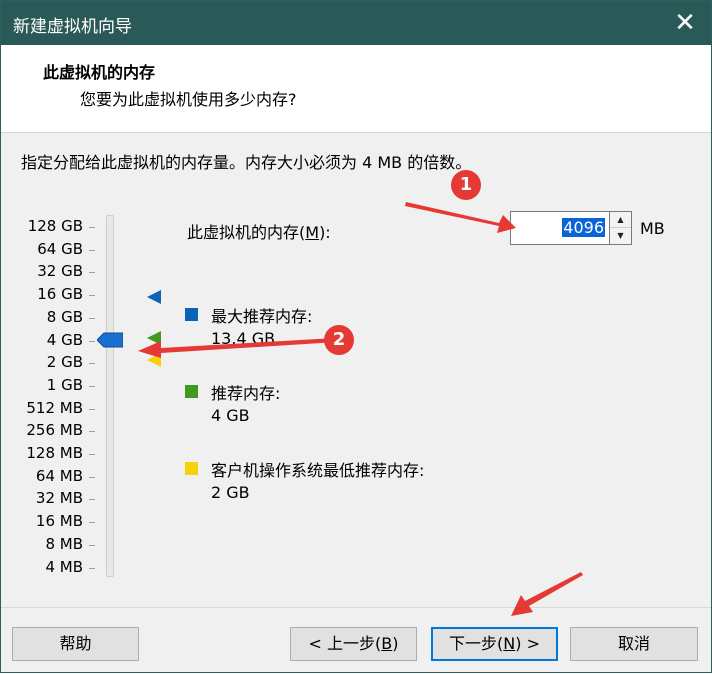 The width and height of the screenshot is (712, 674). I want to click on scale-label: 16 GB, so click(60, 294).